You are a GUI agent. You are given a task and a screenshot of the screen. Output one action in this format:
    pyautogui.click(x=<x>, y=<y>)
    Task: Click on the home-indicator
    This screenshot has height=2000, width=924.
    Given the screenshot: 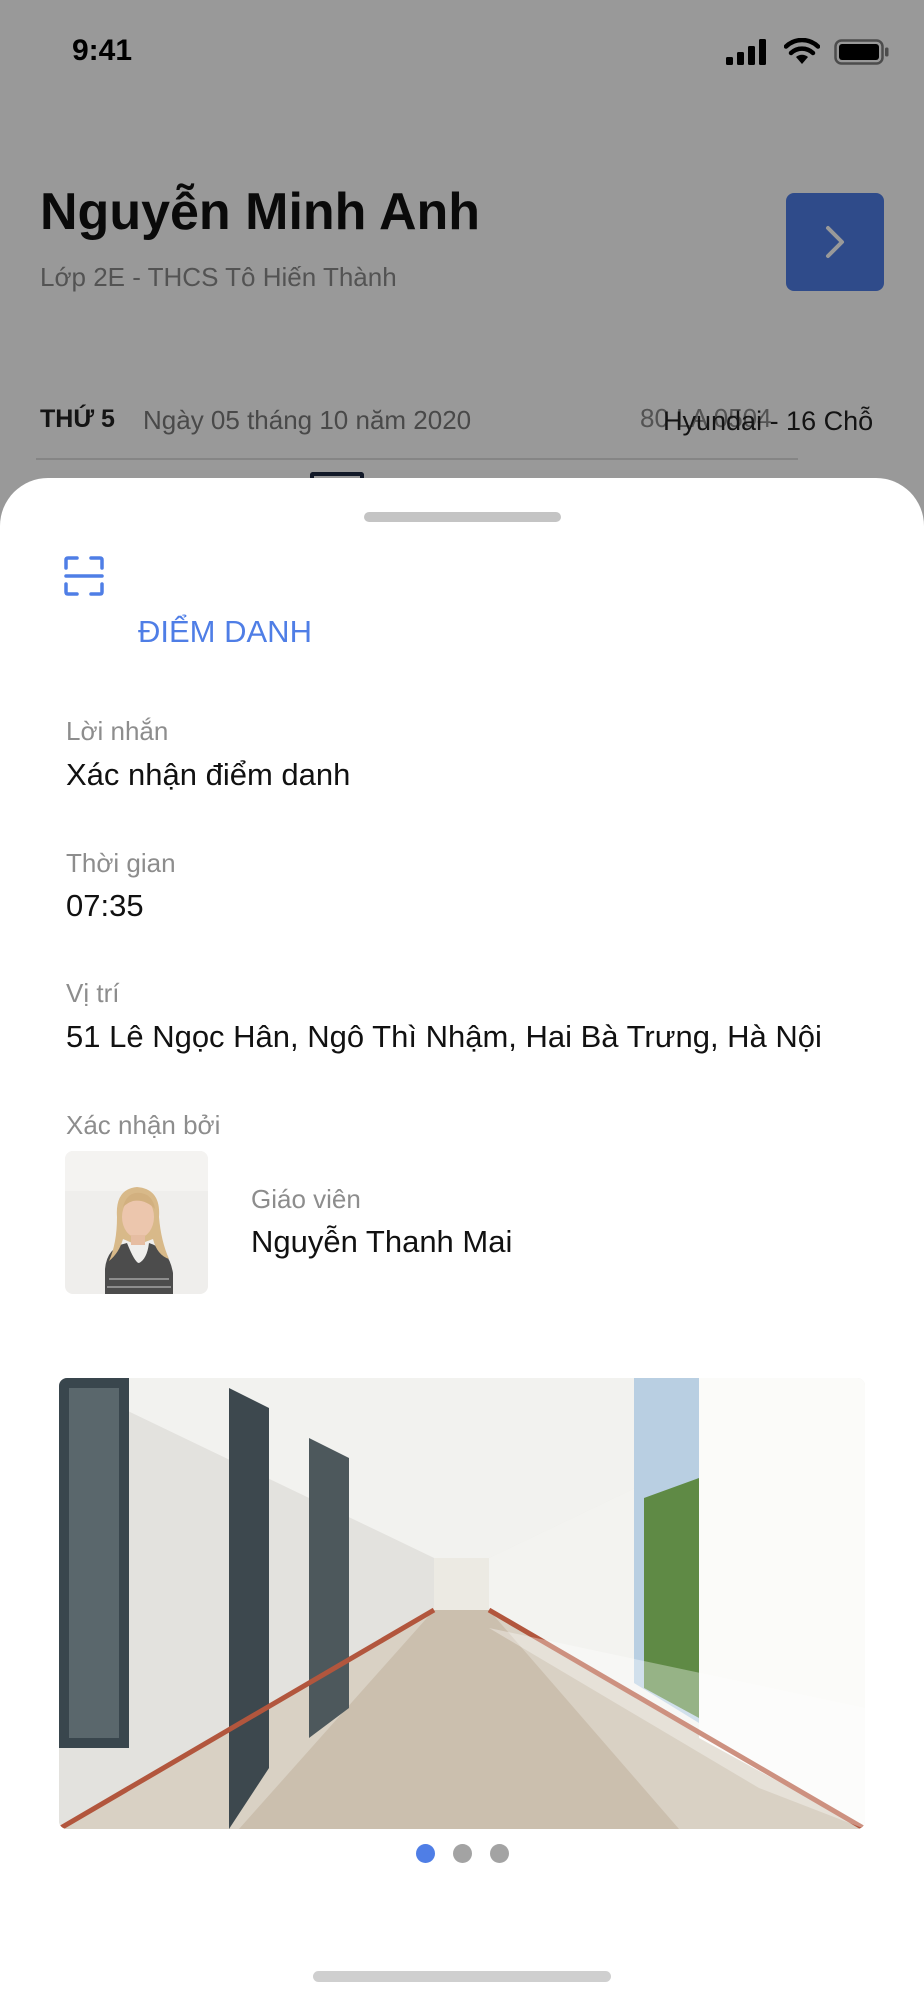 What is the action you would take?
    pyautogui.click(x=462, y=1976)
    